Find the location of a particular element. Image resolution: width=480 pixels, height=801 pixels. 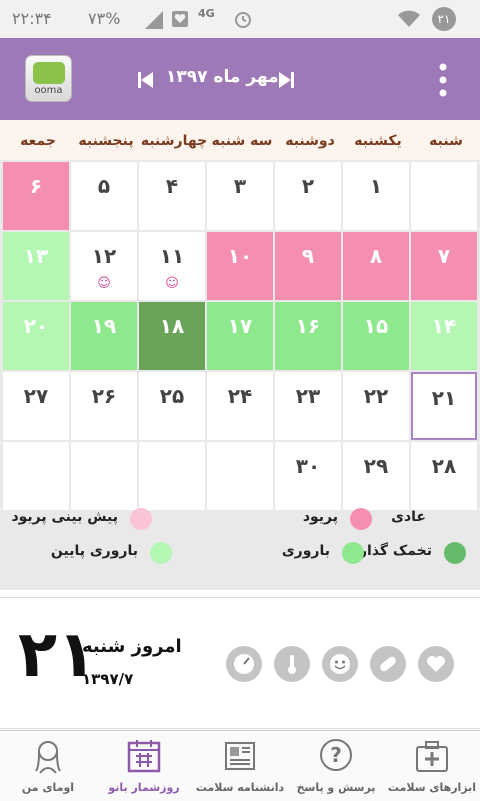

signal-icon is located at coordinates (154, 20).